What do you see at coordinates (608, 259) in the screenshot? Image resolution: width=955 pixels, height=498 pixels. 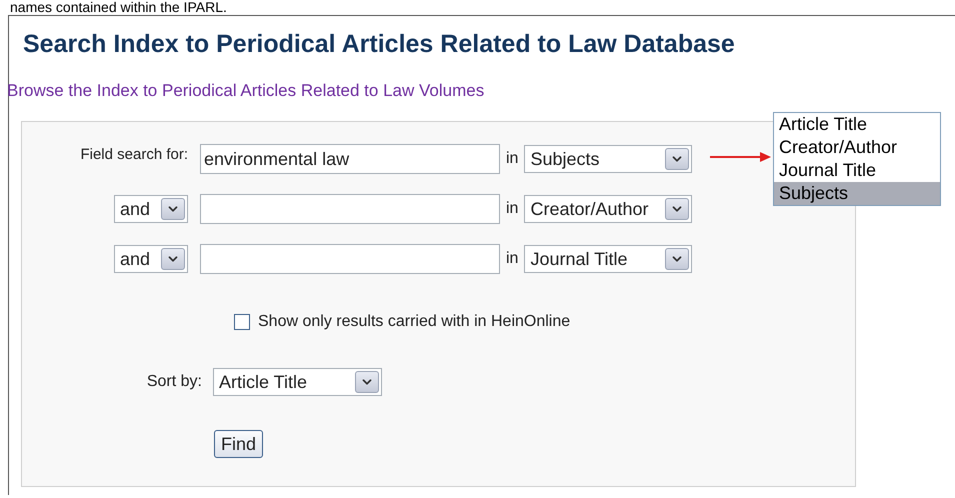 I see `field-select: Journal Title` at bounding box center [608, 259].